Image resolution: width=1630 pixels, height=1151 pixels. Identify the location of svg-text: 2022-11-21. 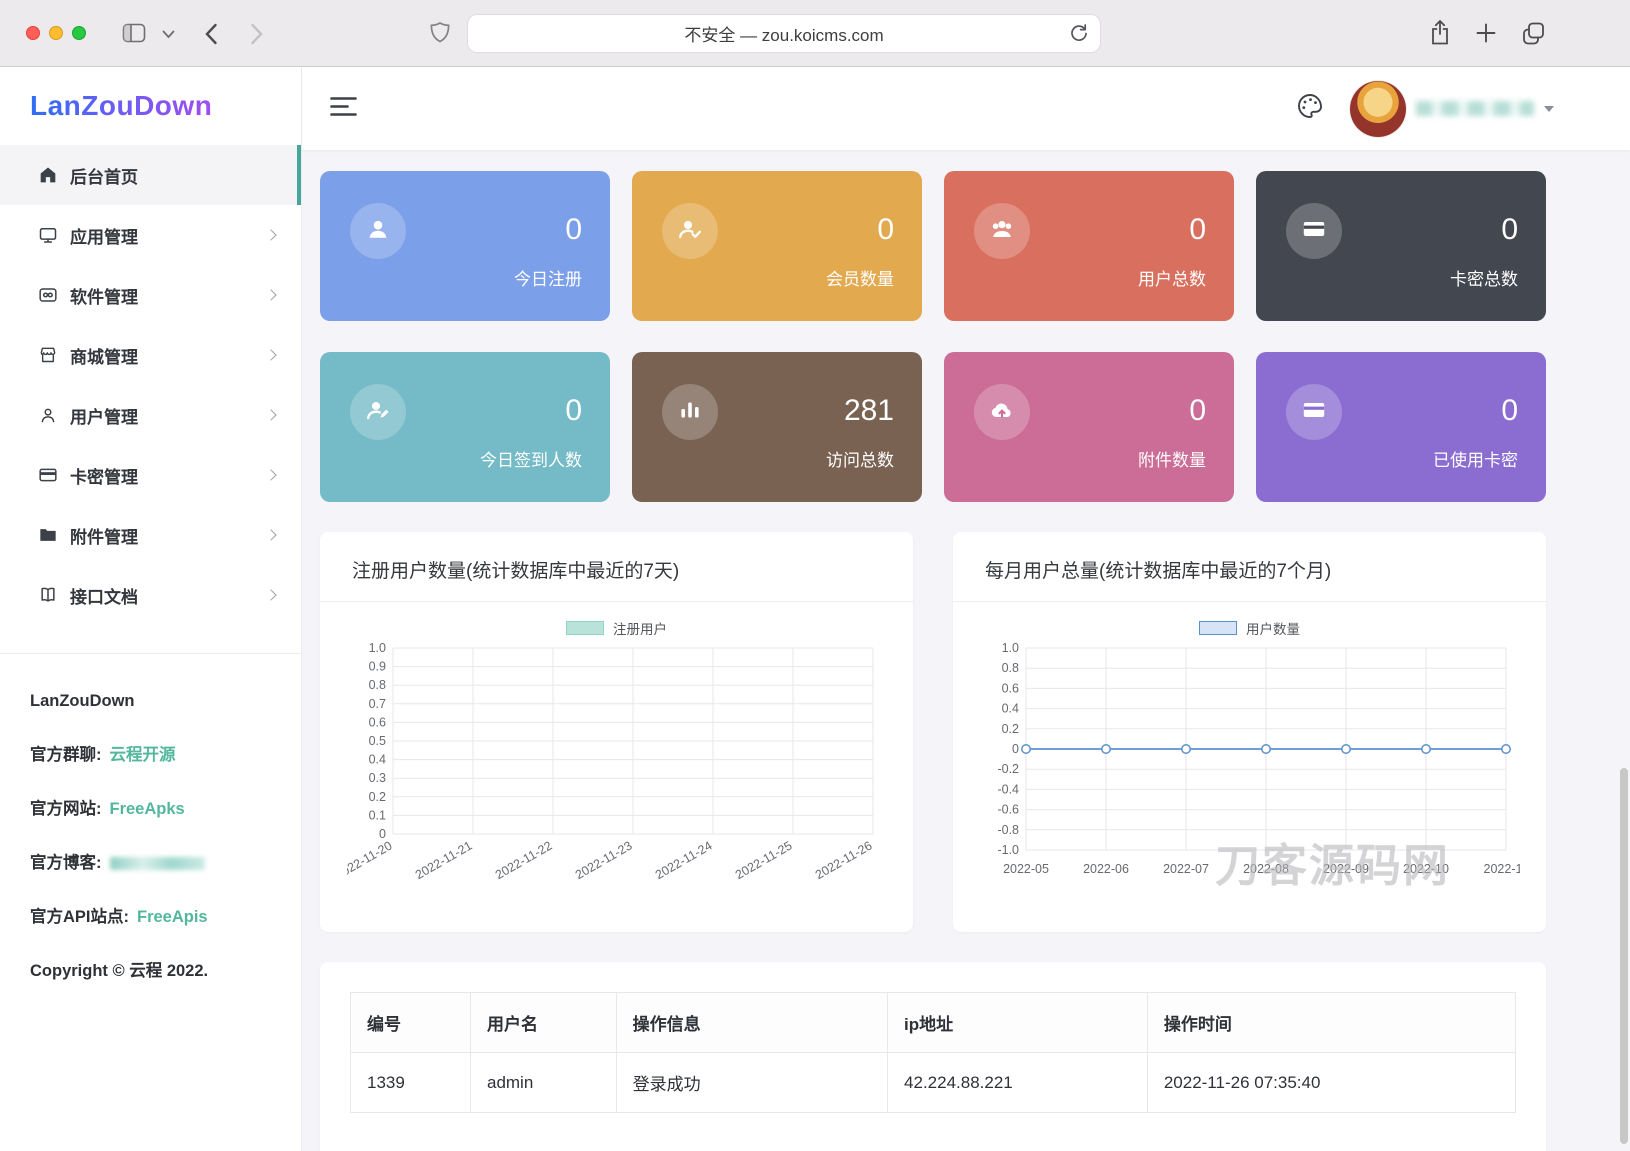
(443, 860).